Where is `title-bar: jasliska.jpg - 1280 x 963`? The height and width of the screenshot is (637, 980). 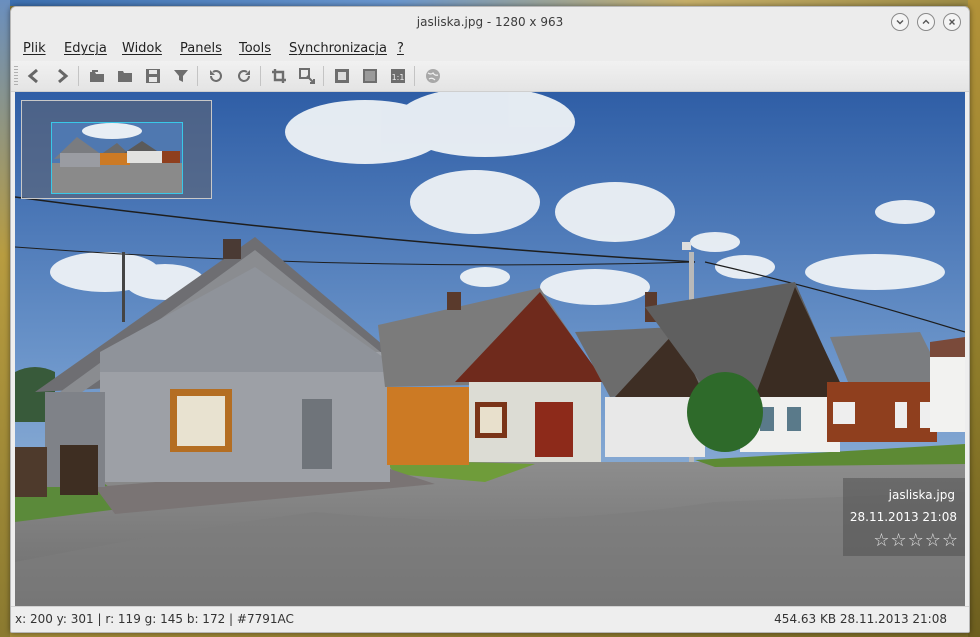 title-bar: jasliska.jpg - 1280 x 963 is located at coordinates (490, 22).